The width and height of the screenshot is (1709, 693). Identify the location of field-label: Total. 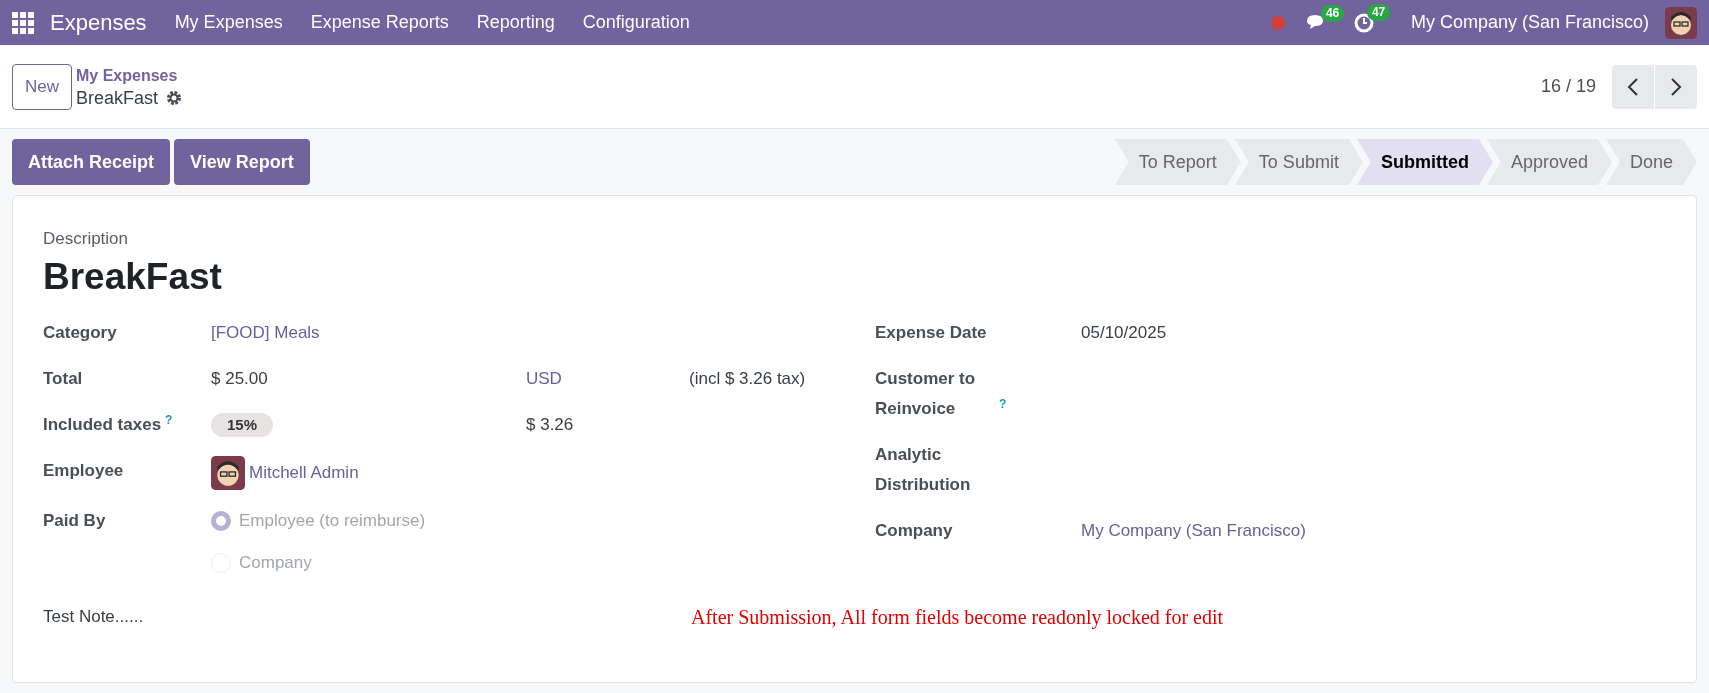
(63, 378).